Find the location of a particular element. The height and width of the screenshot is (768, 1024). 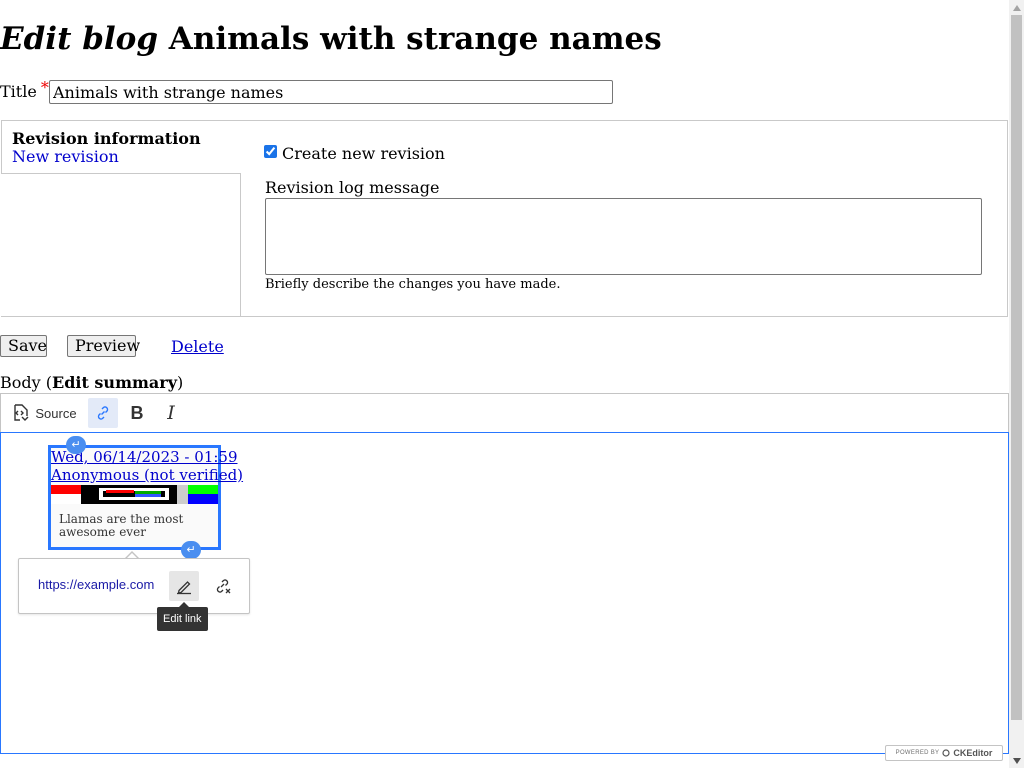

page-title-name: Animals with strange names is located at coordinates (415, 39).